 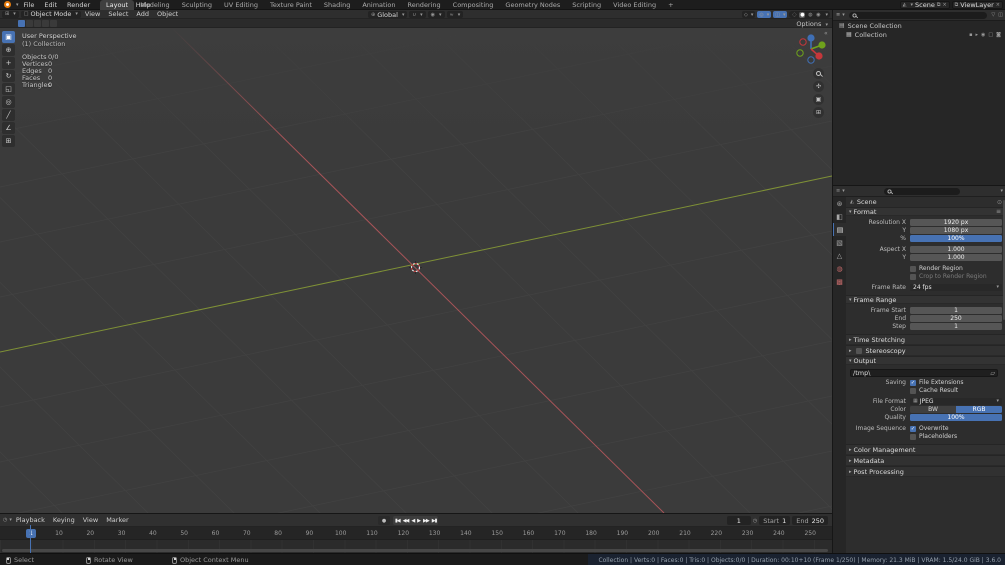 What do you see at coordinates (426, 521) in the screenshot?
I see `next-keyframe-button: ▶▶` at bounding box center [426, 521].